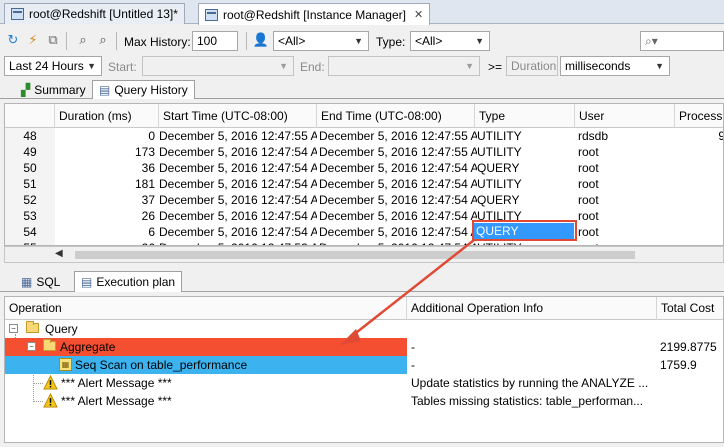 The image size is (724, 447). What do you see at coordinates (94, 13) in the screenshot?
I see `tab-untitled-13: root@Redshift [Untitled 13]*` at bounding box center [94, 13].